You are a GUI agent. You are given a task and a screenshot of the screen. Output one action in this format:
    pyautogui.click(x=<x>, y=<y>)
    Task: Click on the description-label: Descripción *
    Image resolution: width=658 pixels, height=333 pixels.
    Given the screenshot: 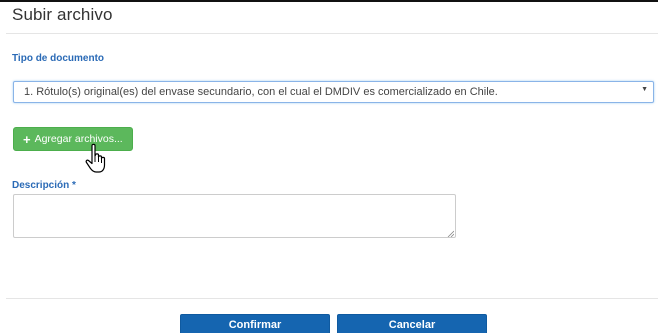 What is the action you would take?
    pyautogui.click(x=44, y=185)
    